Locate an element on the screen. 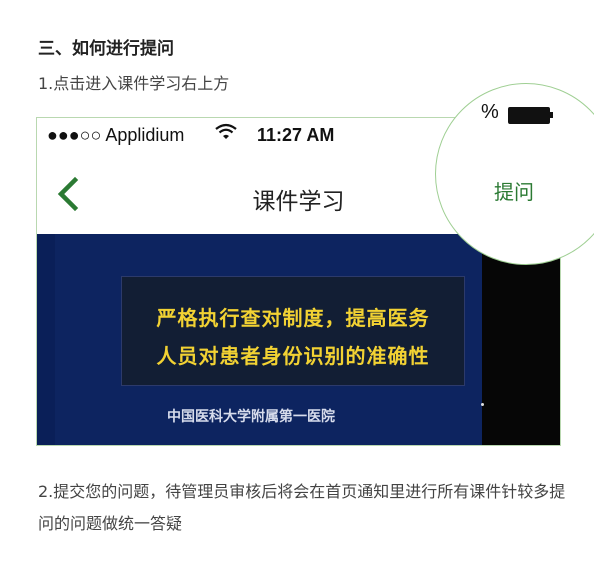  video-dot is located at coordinates (482, 404).